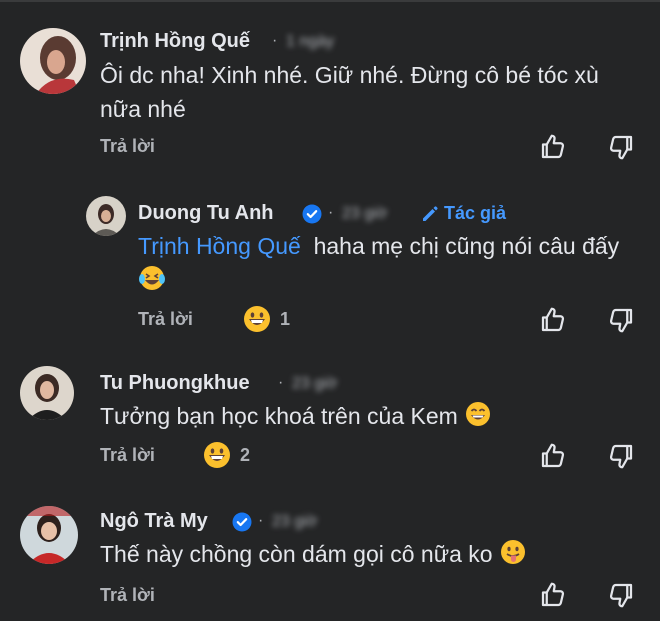 The width and height of the screenshot is (660, 621). What do you see at coordinates (285, 318) in the screenshot?
I see `reaction-count: 1` at bounding box center [285, 318].